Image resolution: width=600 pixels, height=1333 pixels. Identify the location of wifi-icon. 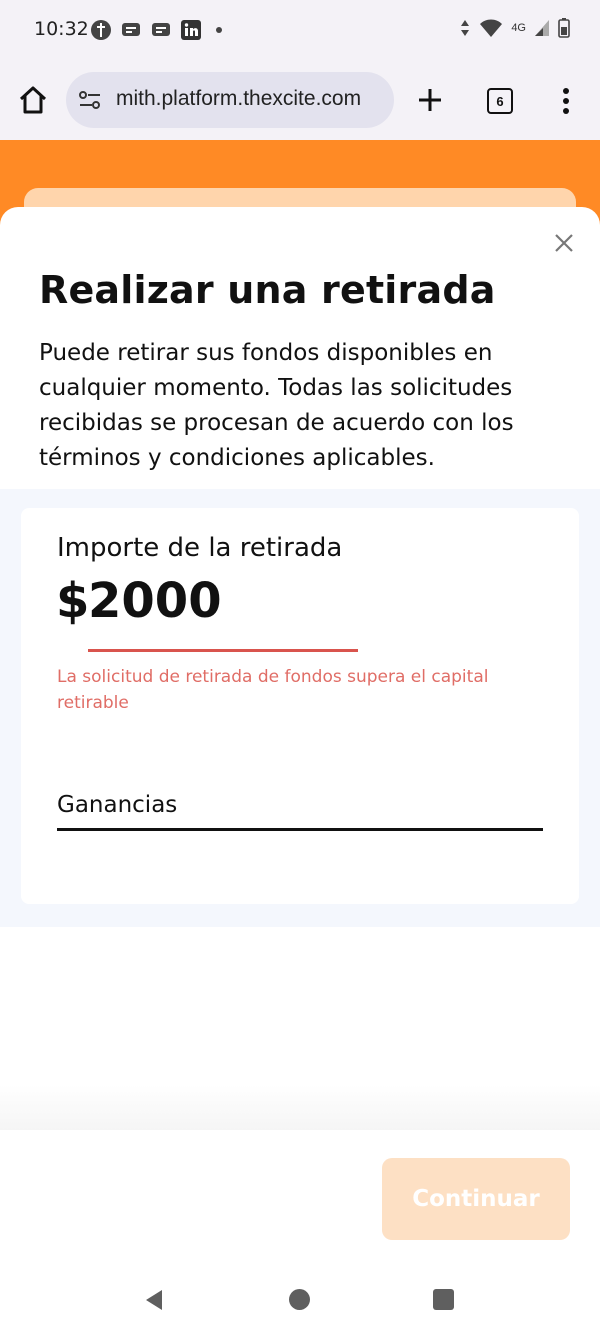
(491, 28).